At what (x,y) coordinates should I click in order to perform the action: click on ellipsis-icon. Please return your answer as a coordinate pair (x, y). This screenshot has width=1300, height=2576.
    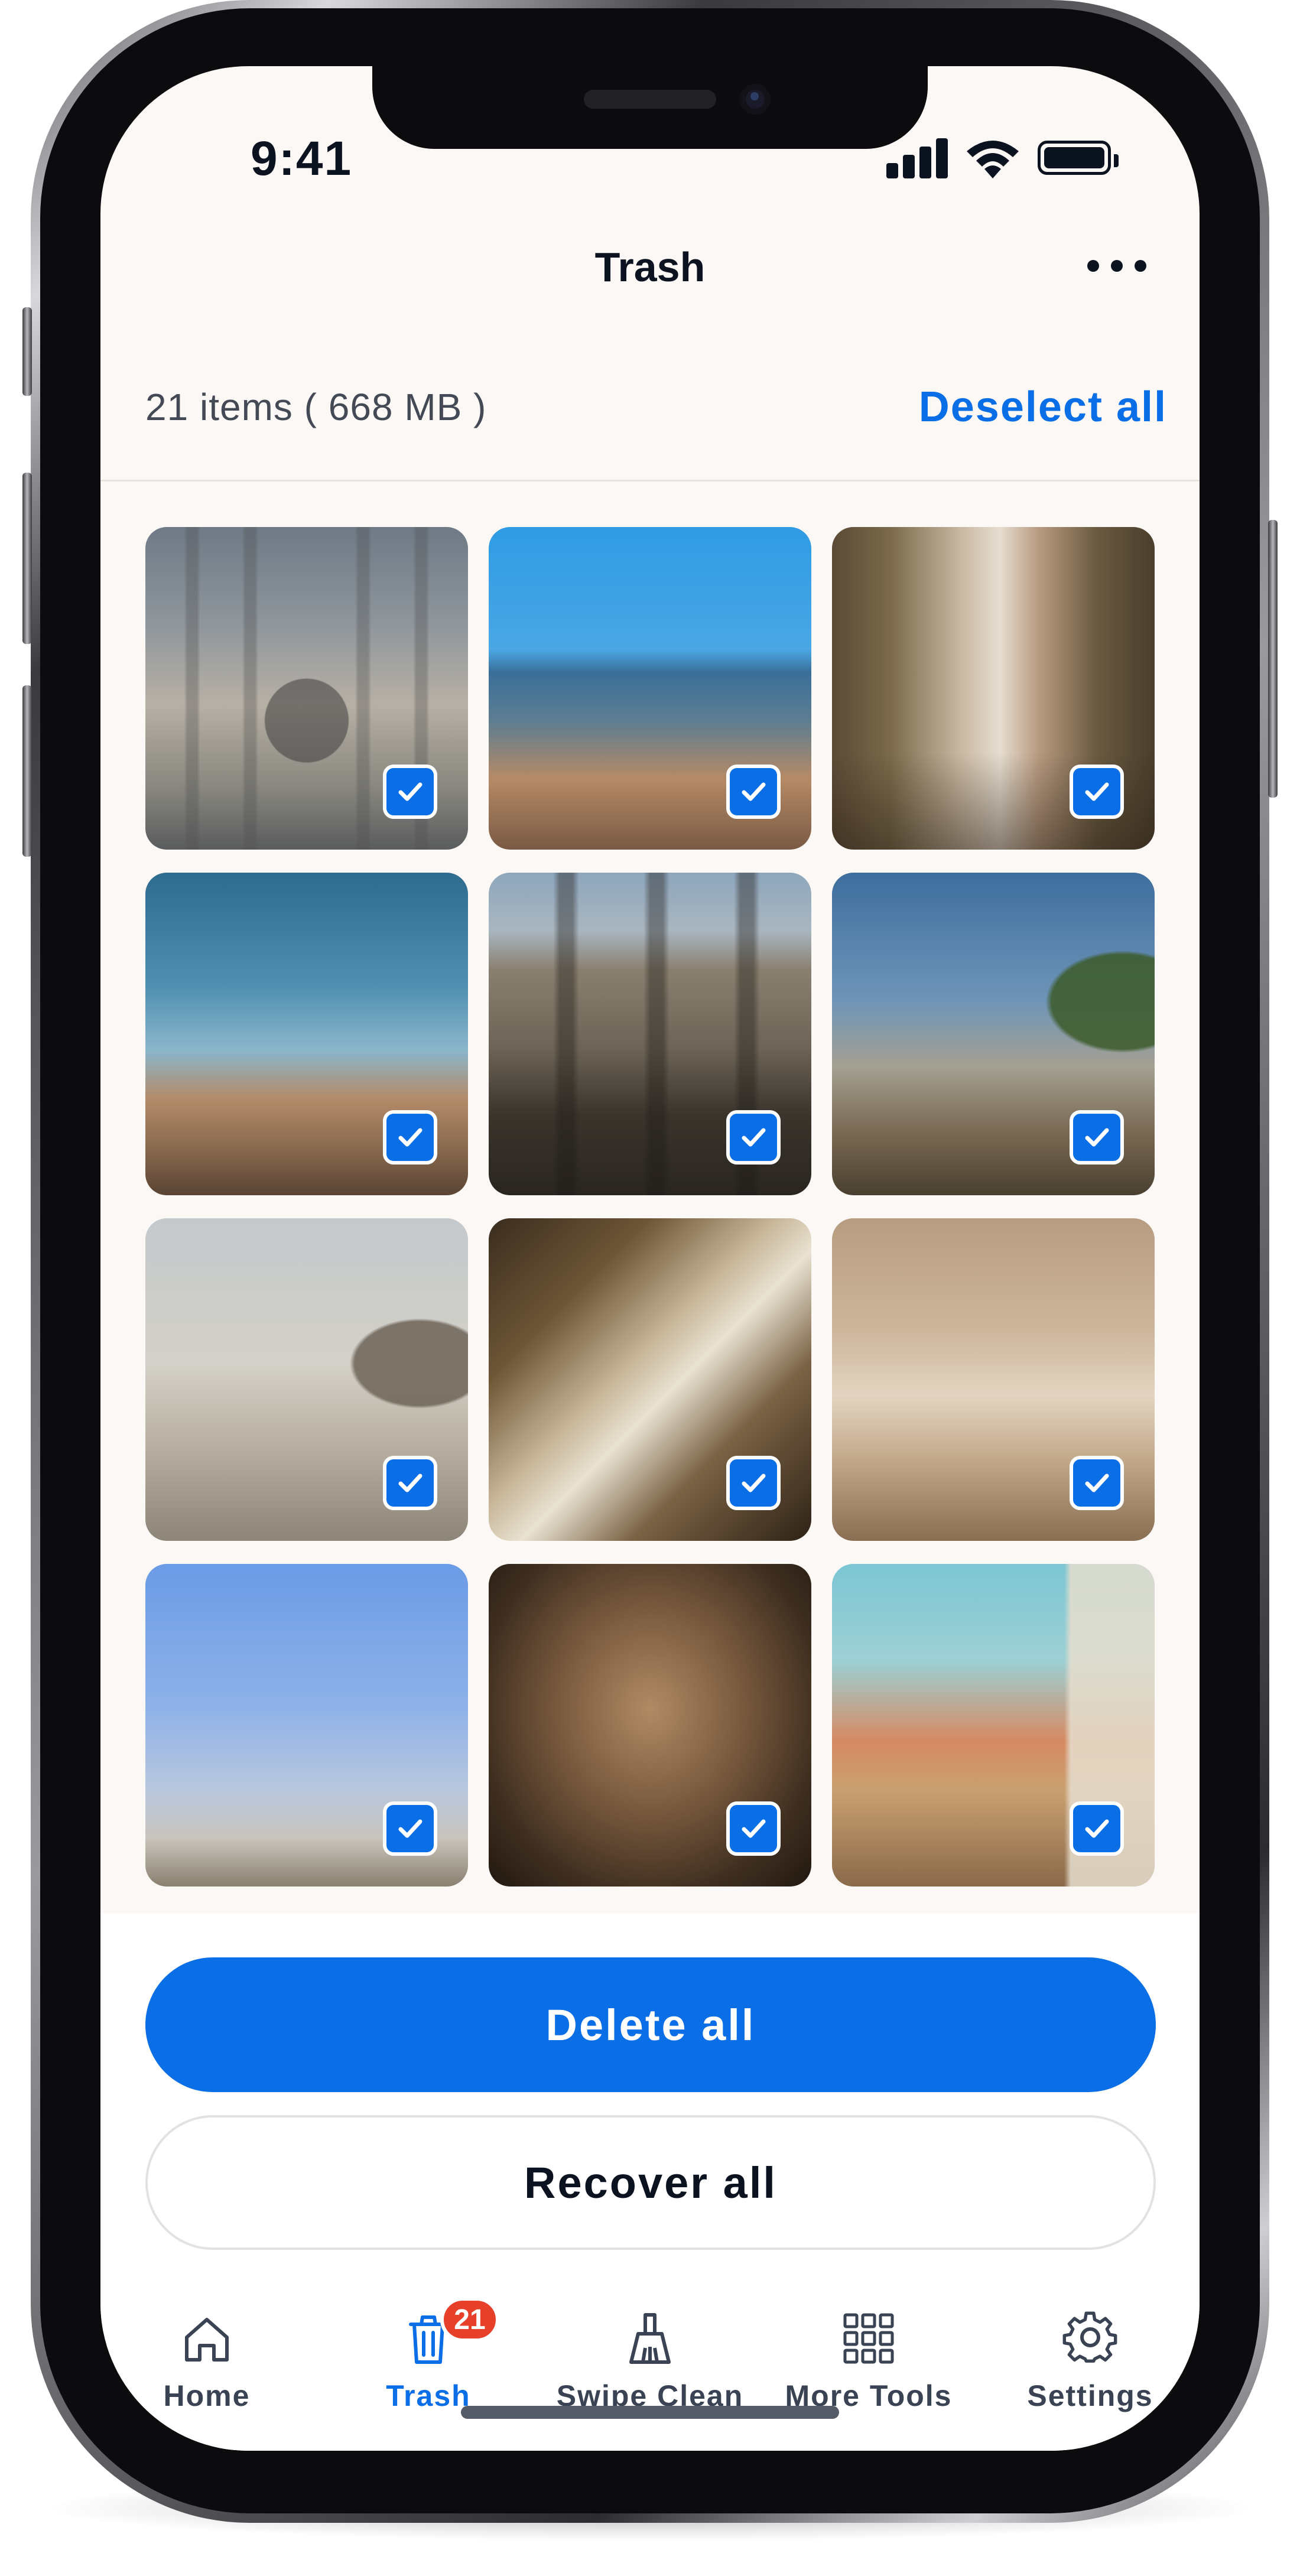
    Looking at the image, I should click on (1093, 266).